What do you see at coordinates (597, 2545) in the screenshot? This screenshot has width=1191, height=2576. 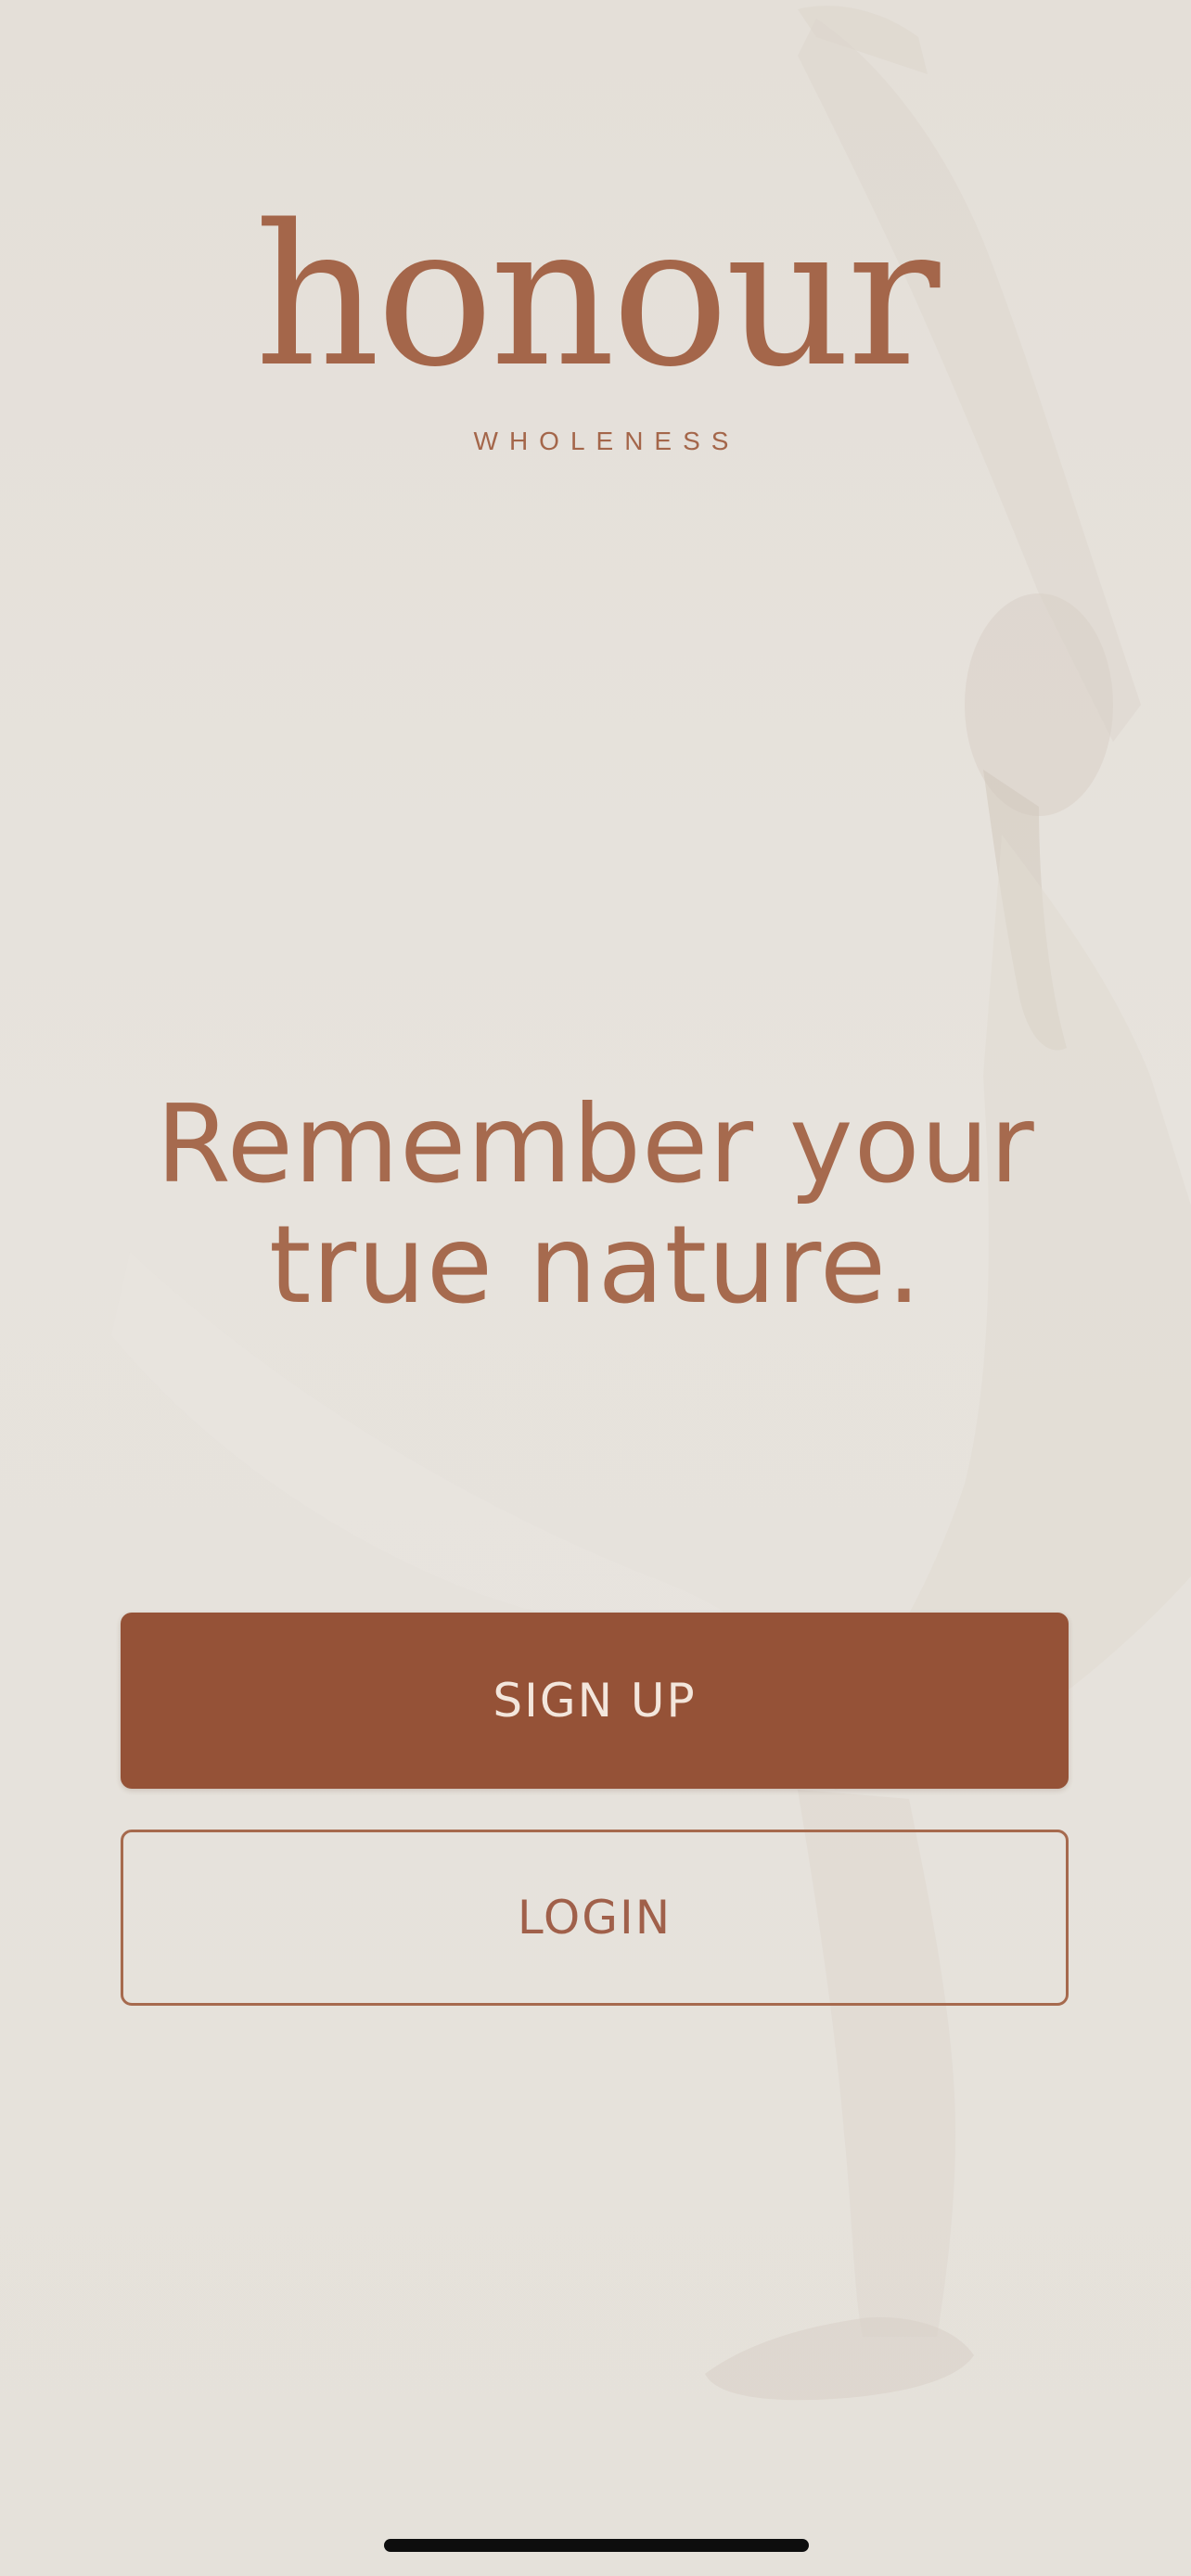 I see `home-indicator` at bounding box center [597, 2545].